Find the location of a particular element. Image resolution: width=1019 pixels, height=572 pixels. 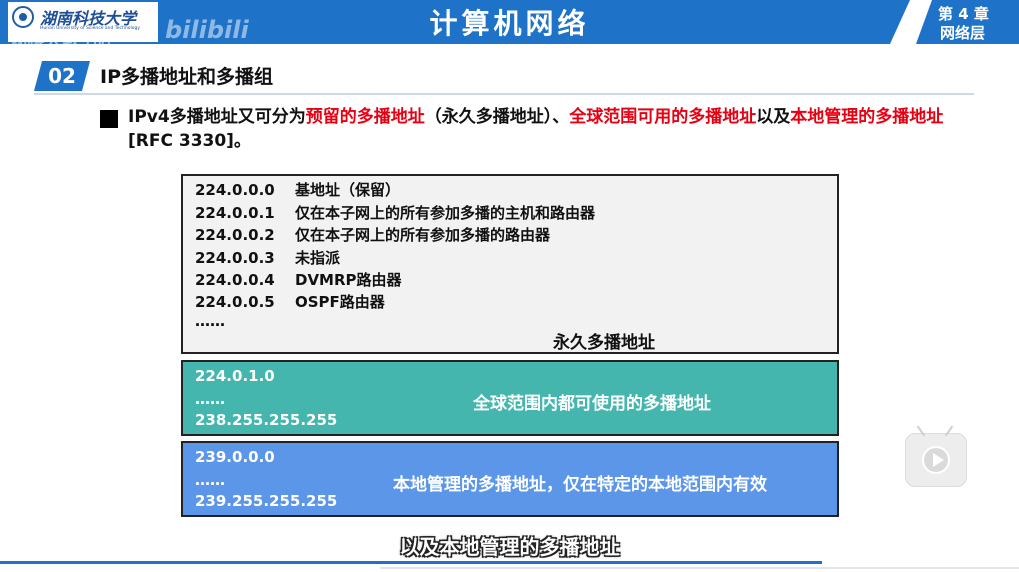

section-divider is located at coordinates (504, 94).